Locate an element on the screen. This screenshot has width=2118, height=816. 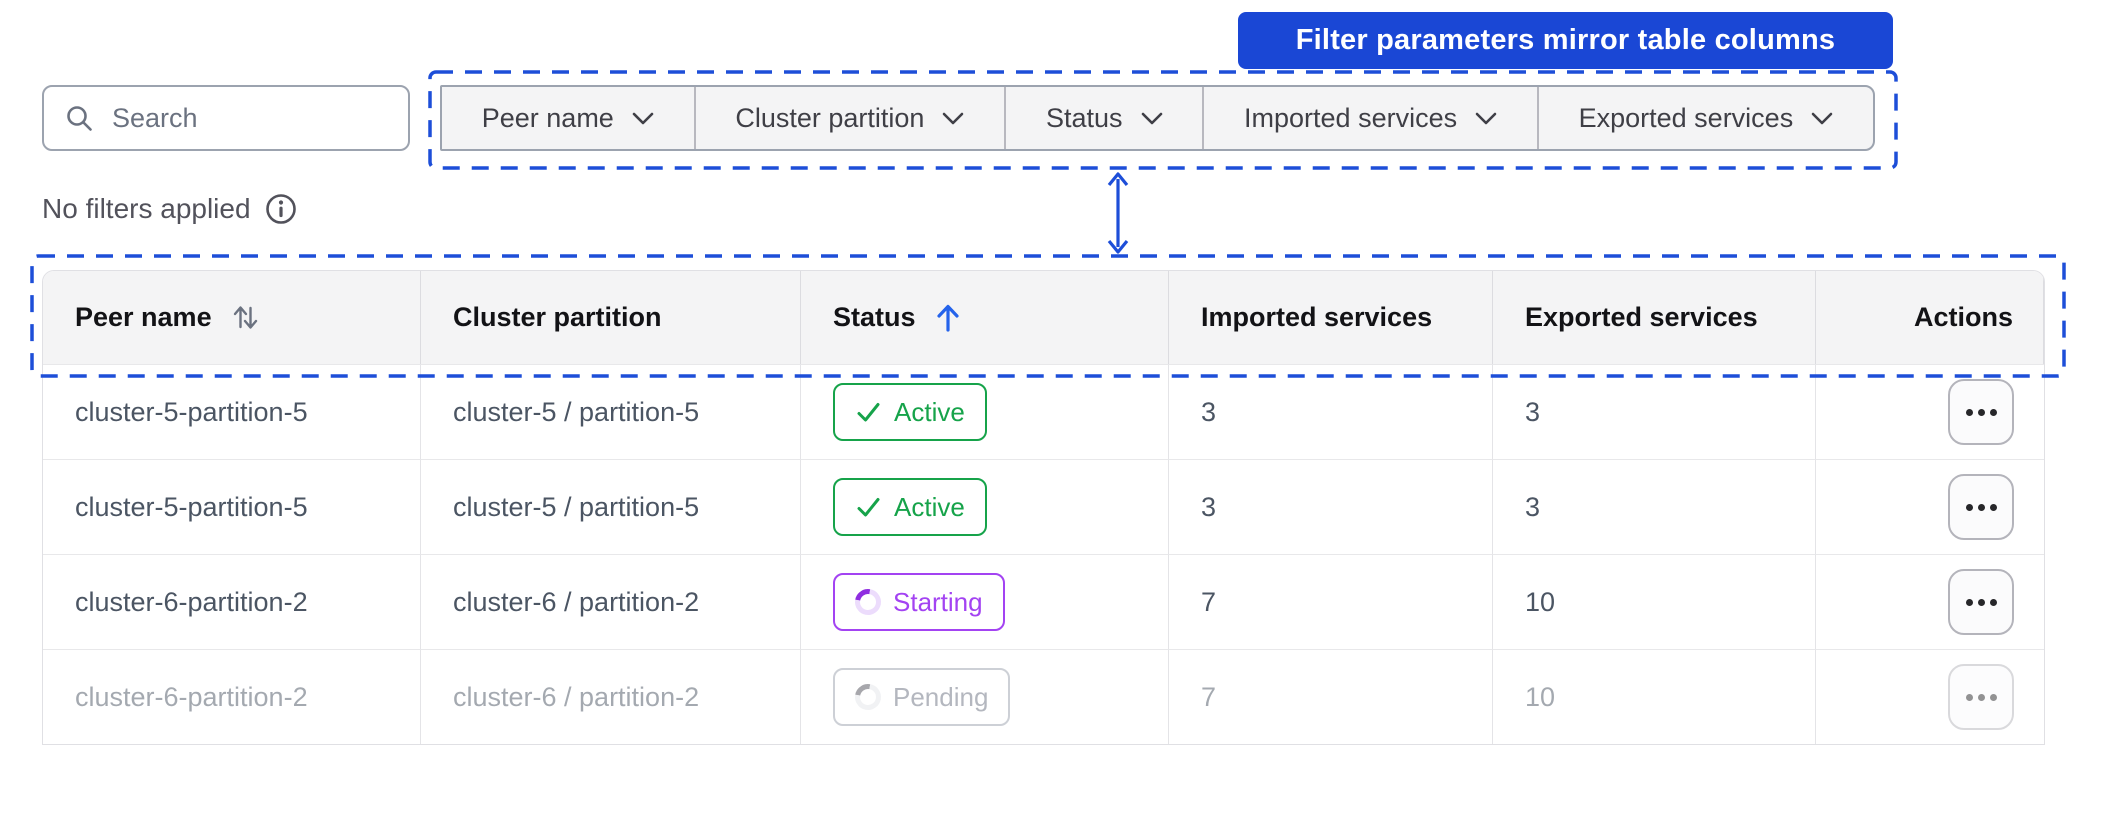
filter-dropdown-peer-name: Peer name is located at coordinates (569, 118).